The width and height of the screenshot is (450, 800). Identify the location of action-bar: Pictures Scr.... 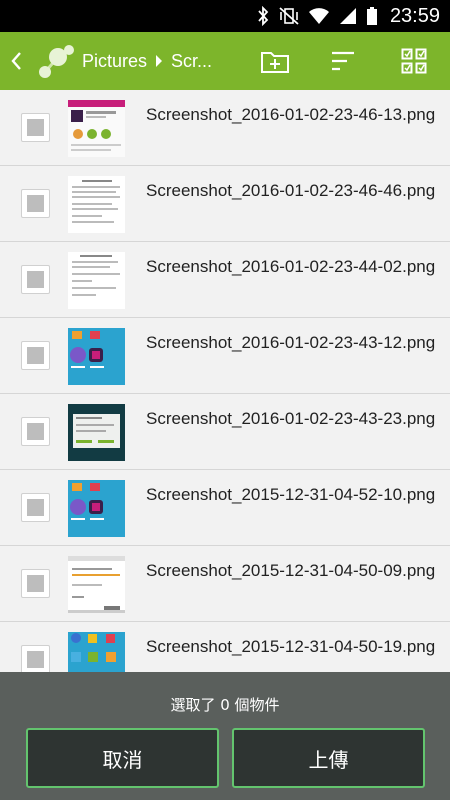
(225, 61).